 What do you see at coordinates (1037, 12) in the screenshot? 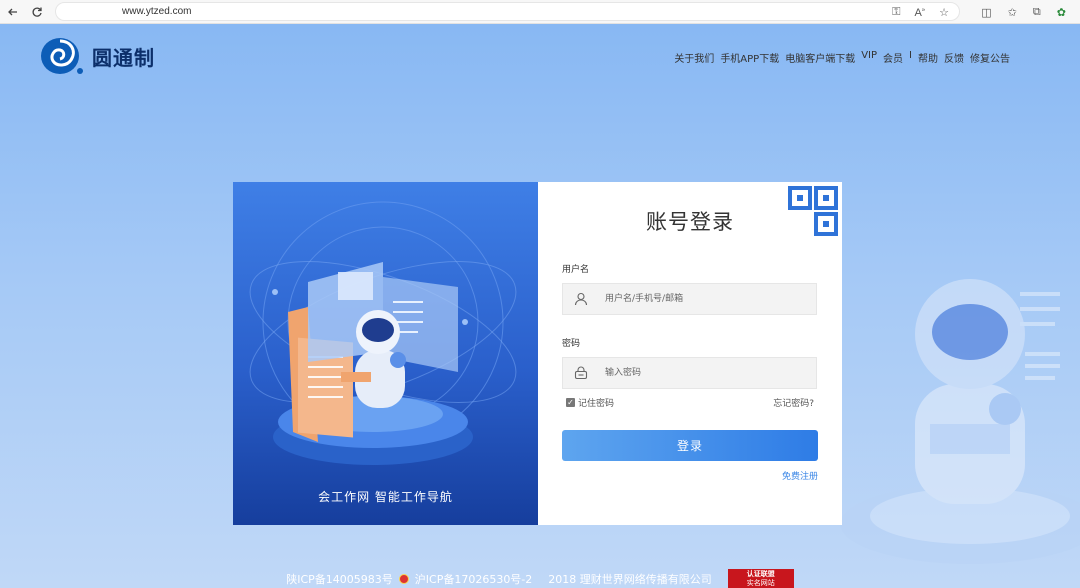
I see `collections-icon: ⧉` at bounding box center [1037, 12].